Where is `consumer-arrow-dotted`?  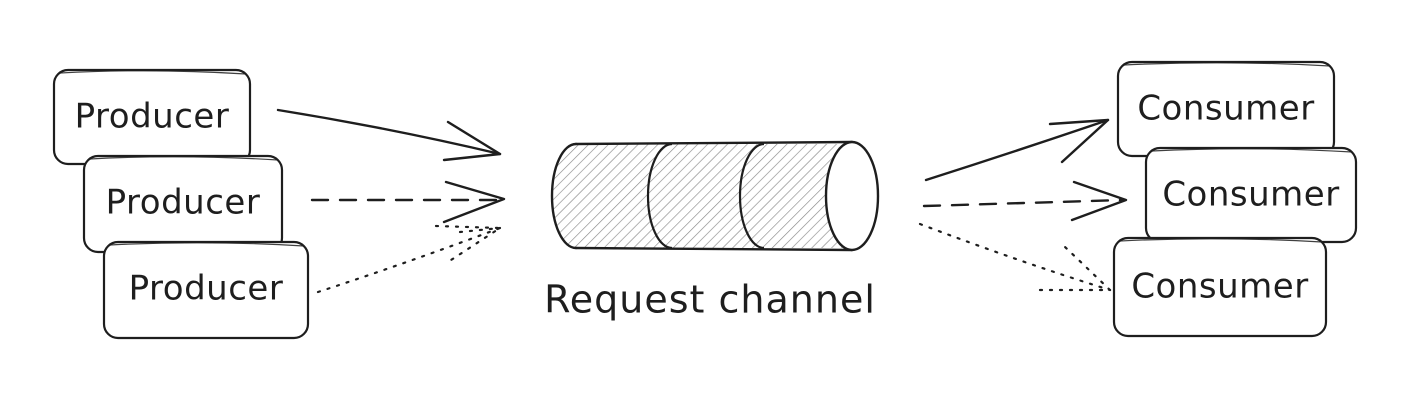
consumer-arrow-dotted is located at coordinates (1015, 257).